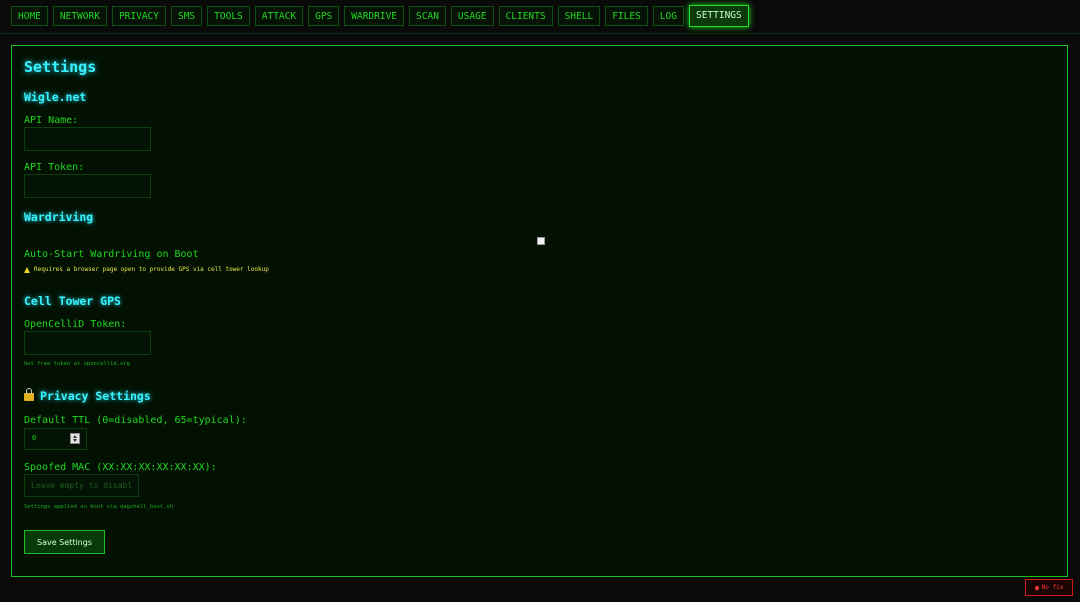  Describe the element at coordinates (87, 186) in the screenshot. I see `api-token-input` at that location.